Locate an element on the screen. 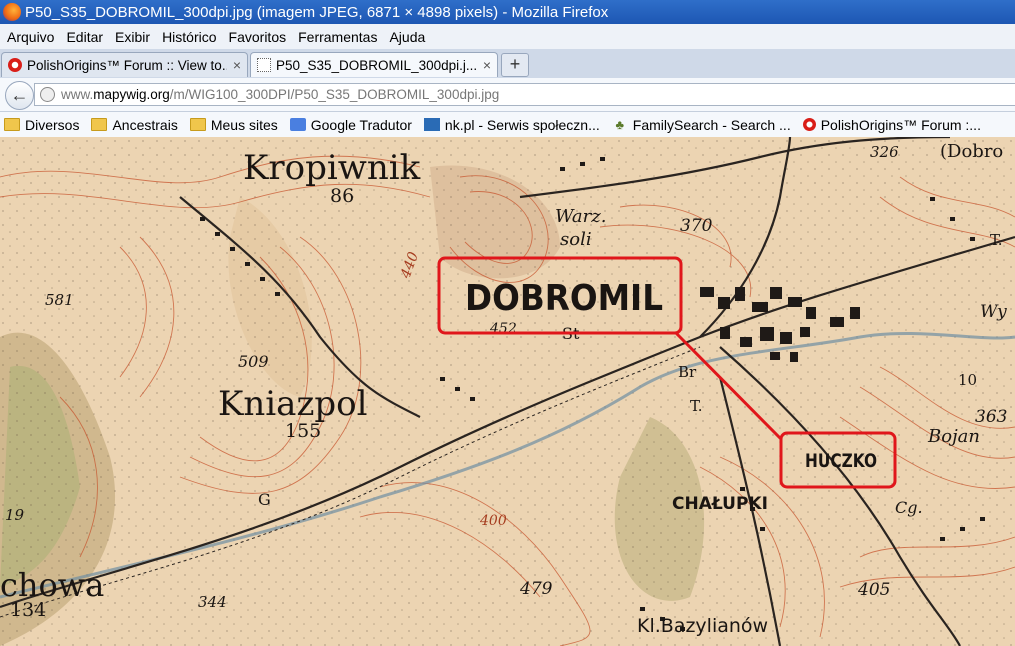  label-br: Br is located at coordinates (687, 372).